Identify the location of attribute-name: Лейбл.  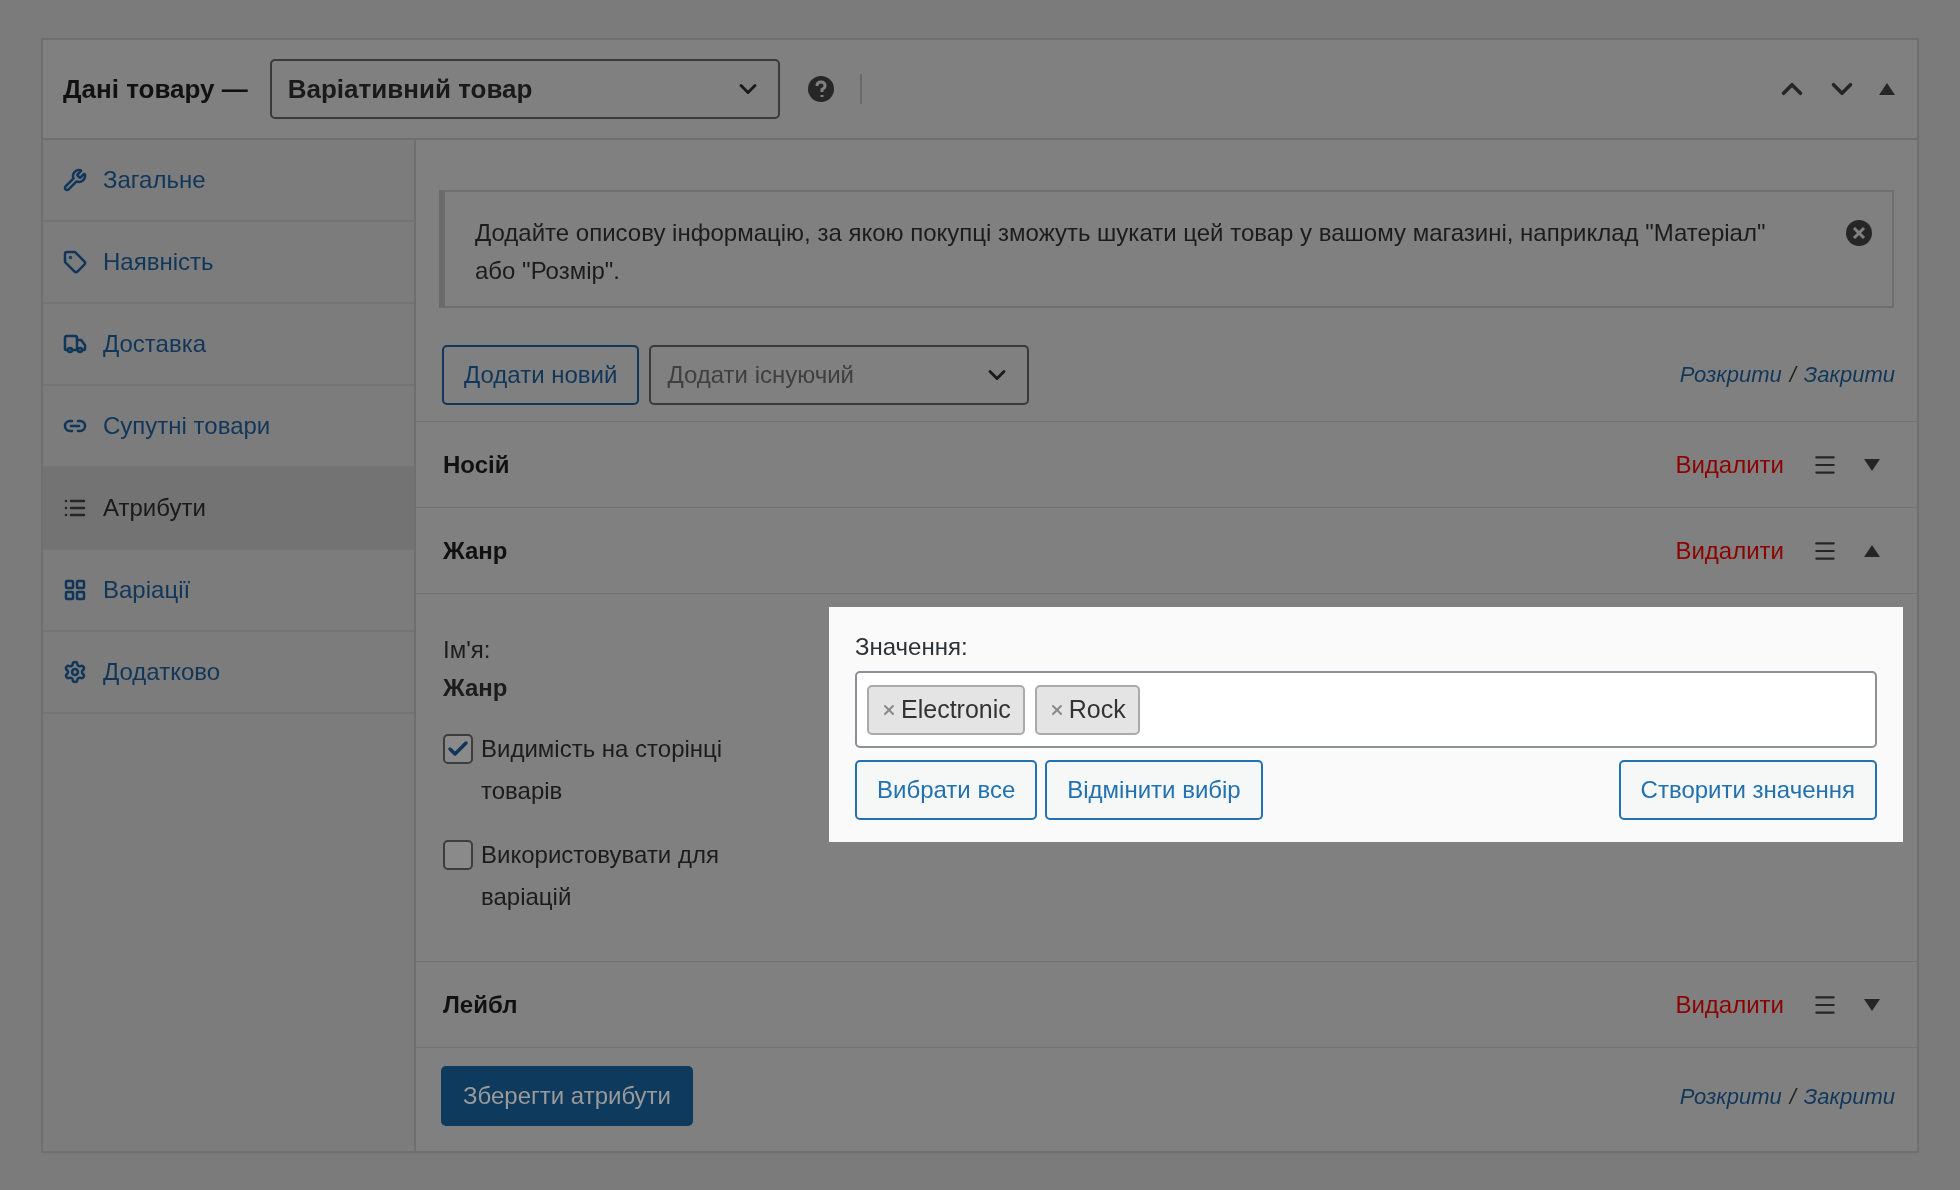
(1059, 1004).